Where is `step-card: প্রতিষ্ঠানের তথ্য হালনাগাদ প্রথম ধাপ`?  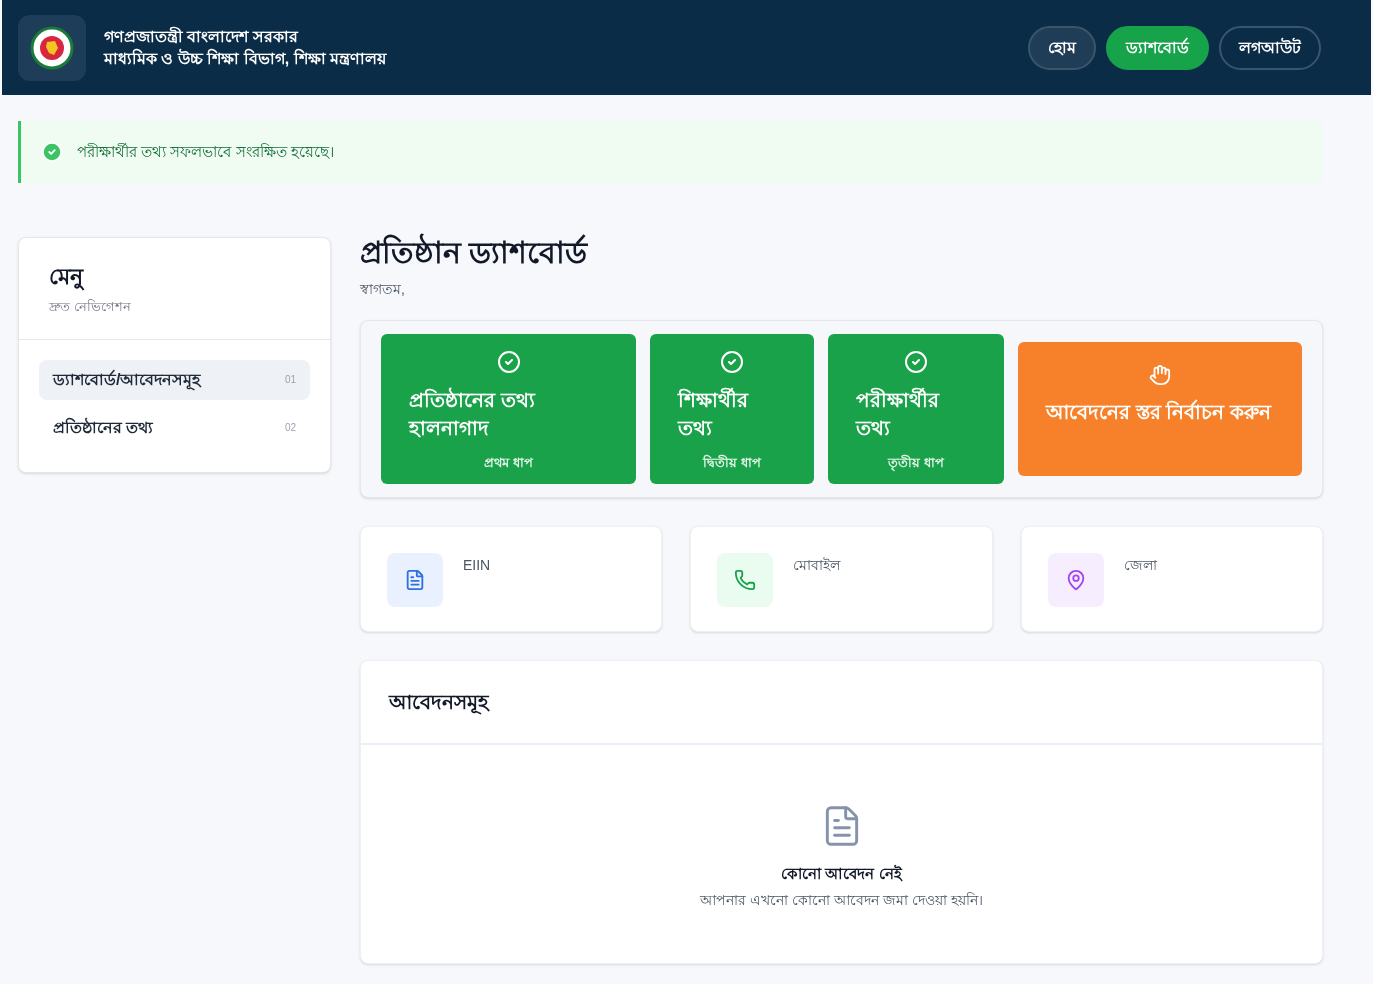 step-card: প্রতিষ্ঠানের তথ্য হালনাগাদ প্রথম ধাপ is located at coordinates (508, 409).